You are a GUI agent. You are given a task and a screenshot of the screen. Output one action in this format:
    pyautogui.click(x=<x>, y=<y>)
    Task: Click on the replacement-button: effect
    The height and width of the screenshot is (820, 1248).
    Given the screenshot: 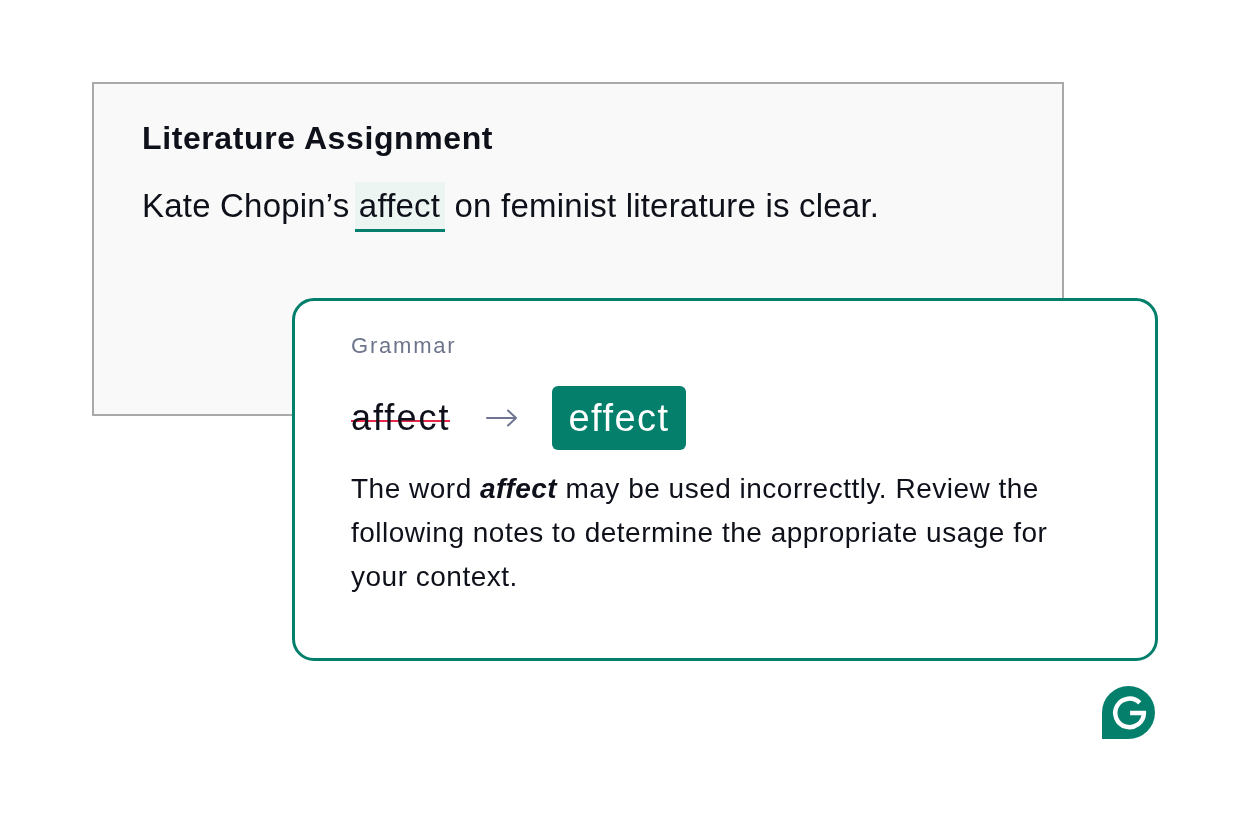 What is the action you would take?
    pyautogui.click(x=619, y=418)
    